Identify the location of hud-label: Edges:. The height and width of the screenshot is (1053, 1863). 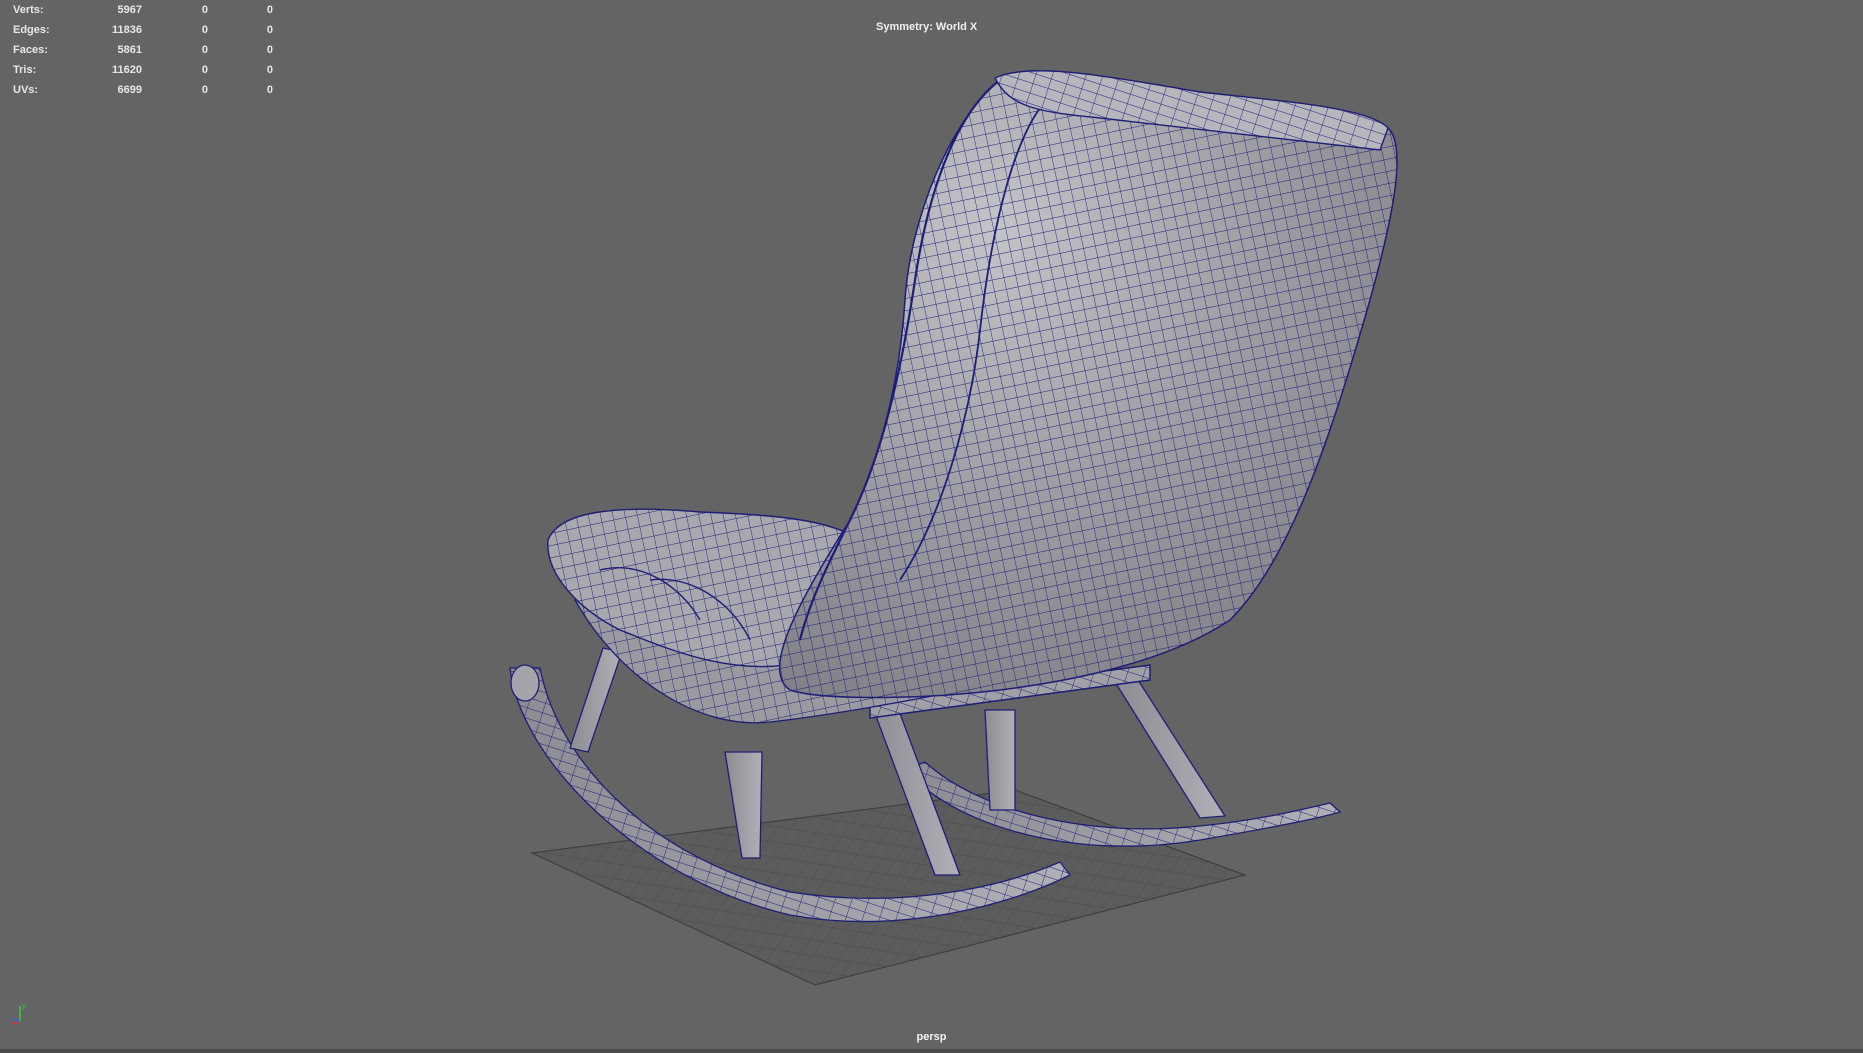
(31, 30).